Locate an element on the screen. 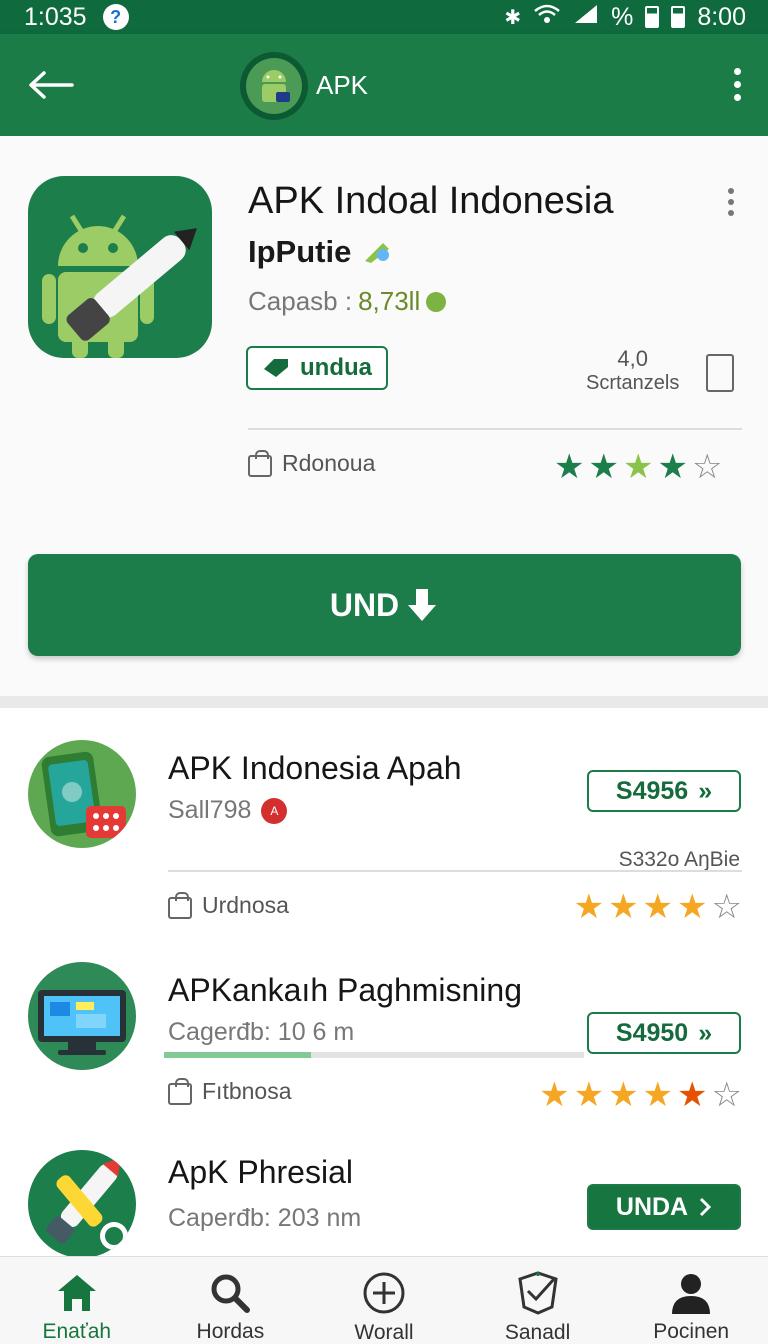 This screenshot has width=768, height=1344. nav-item-profile: Pocinen is located at coordinates (691, 1300).